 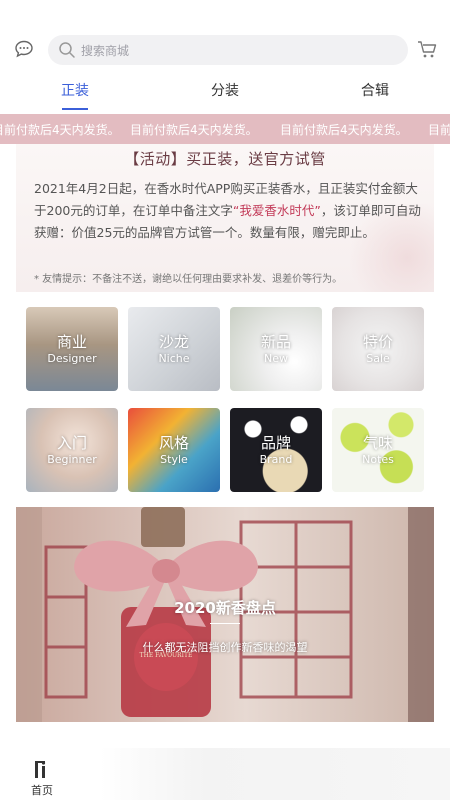 I want to click on category-sale: 特价 Sale, so click(x=378, y=349).